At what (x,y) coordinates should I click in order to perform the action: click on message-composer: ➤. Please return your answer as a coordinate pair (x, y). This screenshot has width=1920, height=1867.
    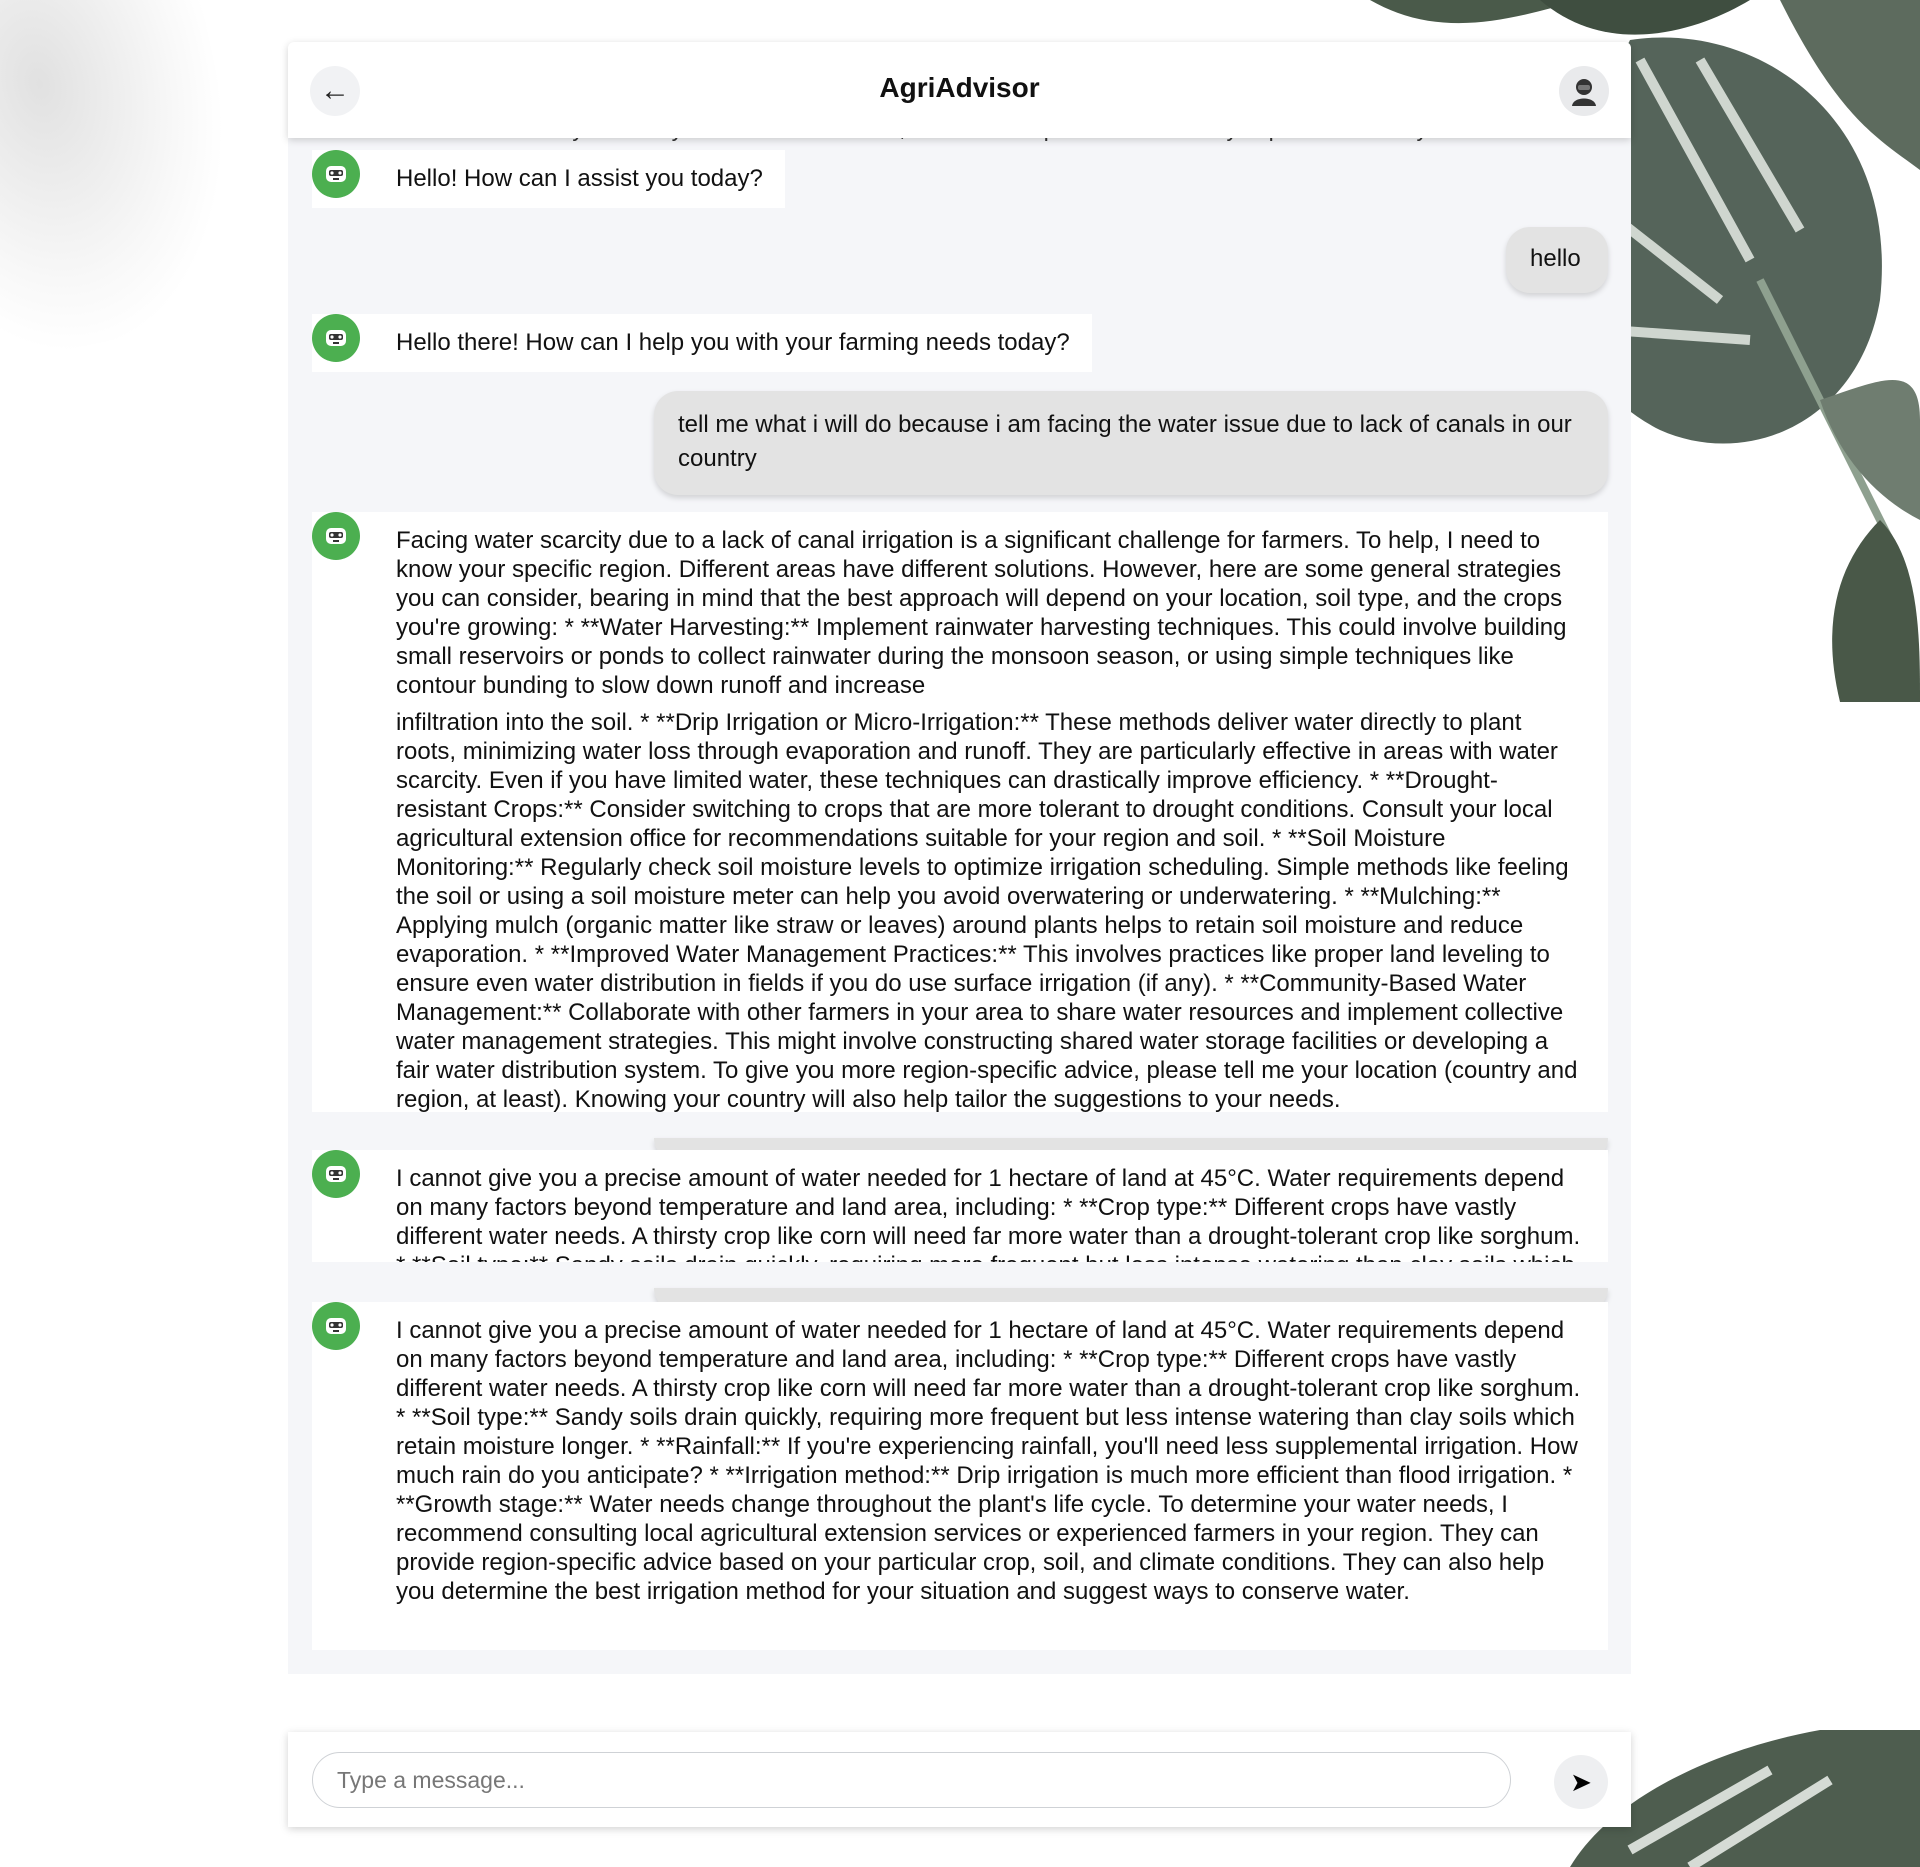
    Looking at the image, I should click on (959, 1779).